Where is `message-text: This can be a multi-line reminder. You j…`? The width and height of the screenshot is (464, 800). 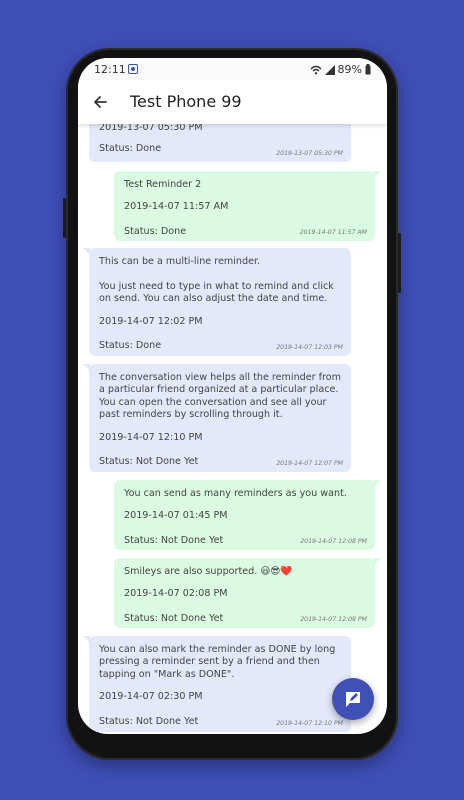
message-text: This can be a multi-line reminder. You j… is located at coordinates (216, 280).